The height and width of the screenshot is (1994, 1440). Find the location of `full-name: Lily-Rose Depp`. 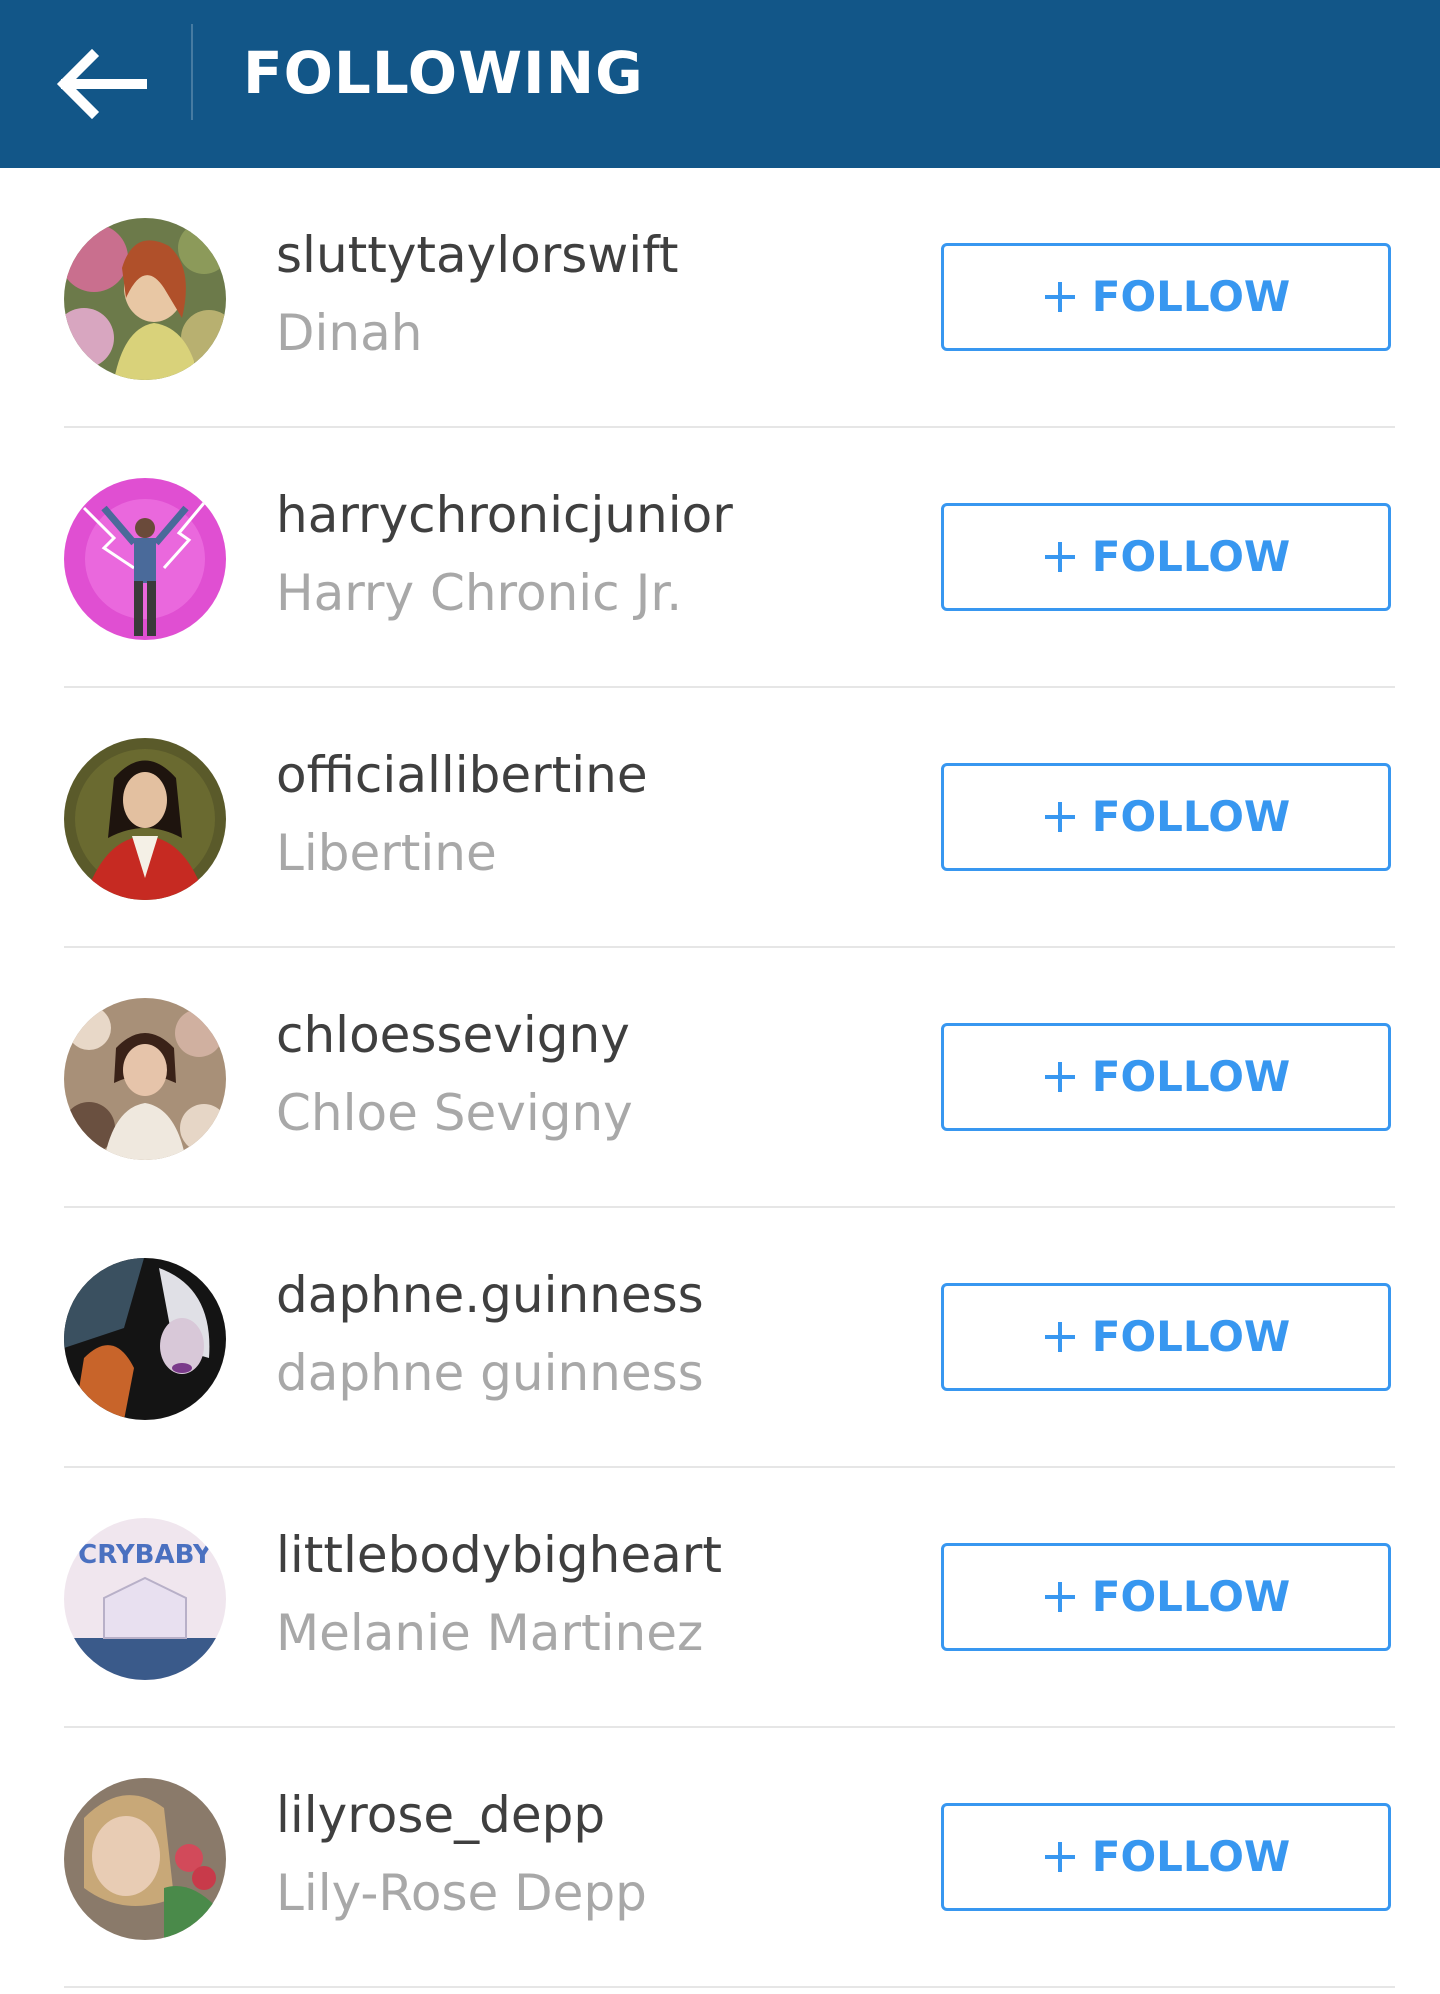

full-name: Lily-Rose Depp is located at coordinates (461, 1893).